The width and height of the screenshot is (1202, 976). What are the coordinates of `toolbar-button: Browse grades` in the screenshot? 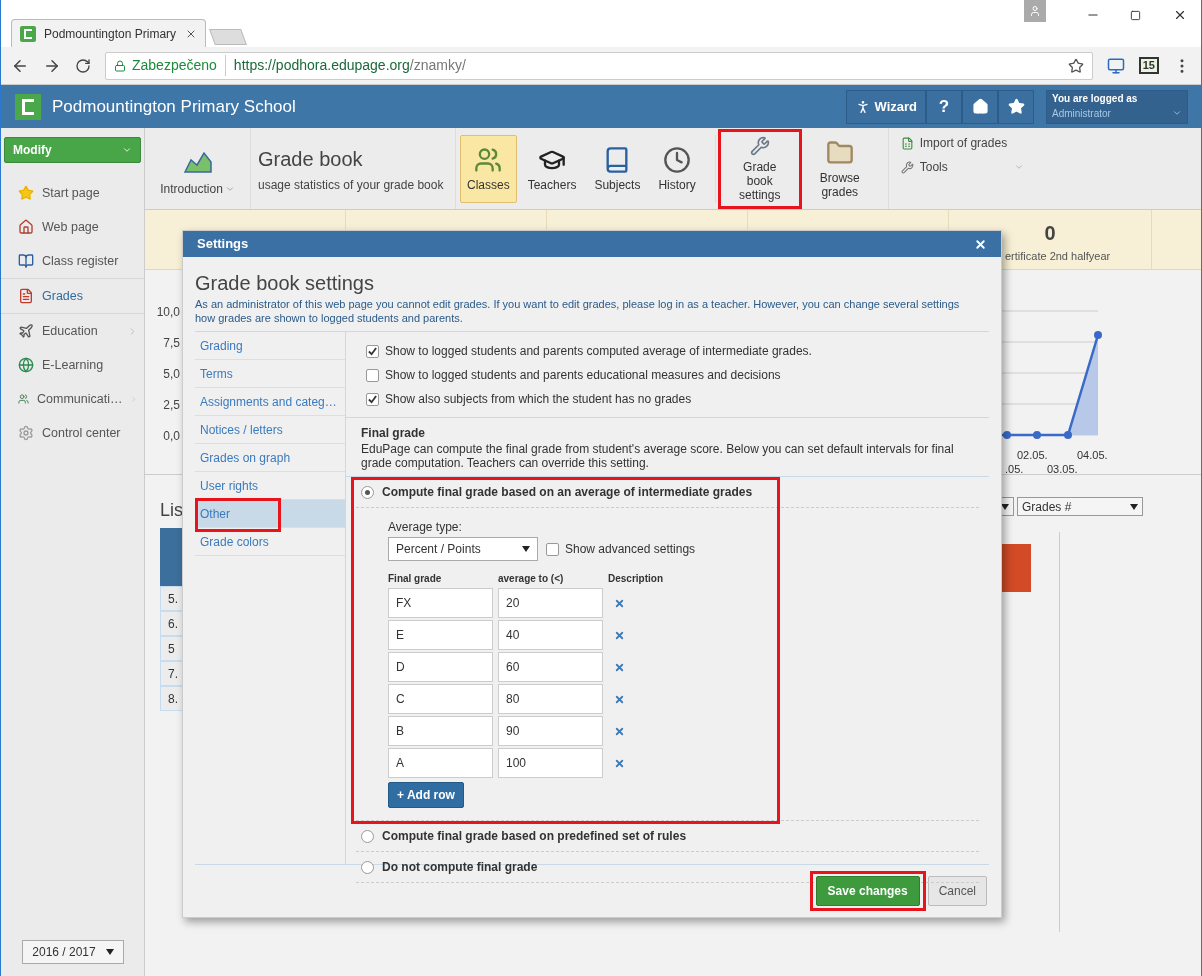 It's located at (839, 168).